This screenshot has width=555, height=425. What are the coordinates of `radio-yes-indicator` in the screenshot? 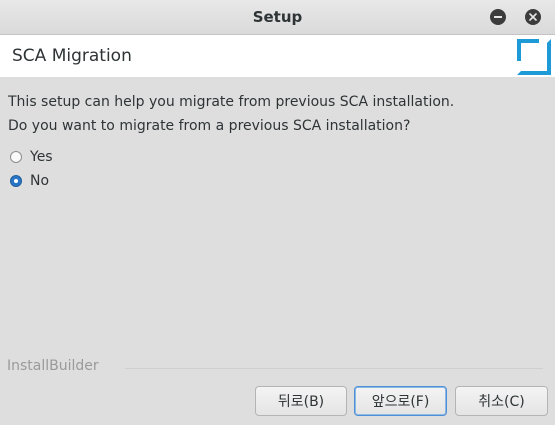 It's located at (16, 157).